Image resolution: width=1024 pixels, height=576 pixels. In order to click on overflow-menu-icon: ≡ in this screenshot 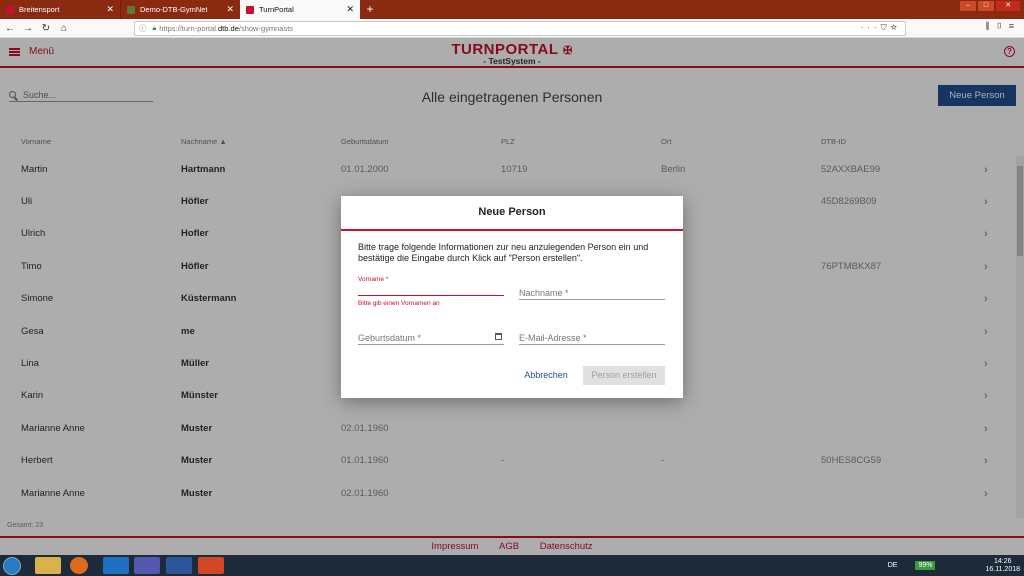, I will do `click(1014, 26)`.